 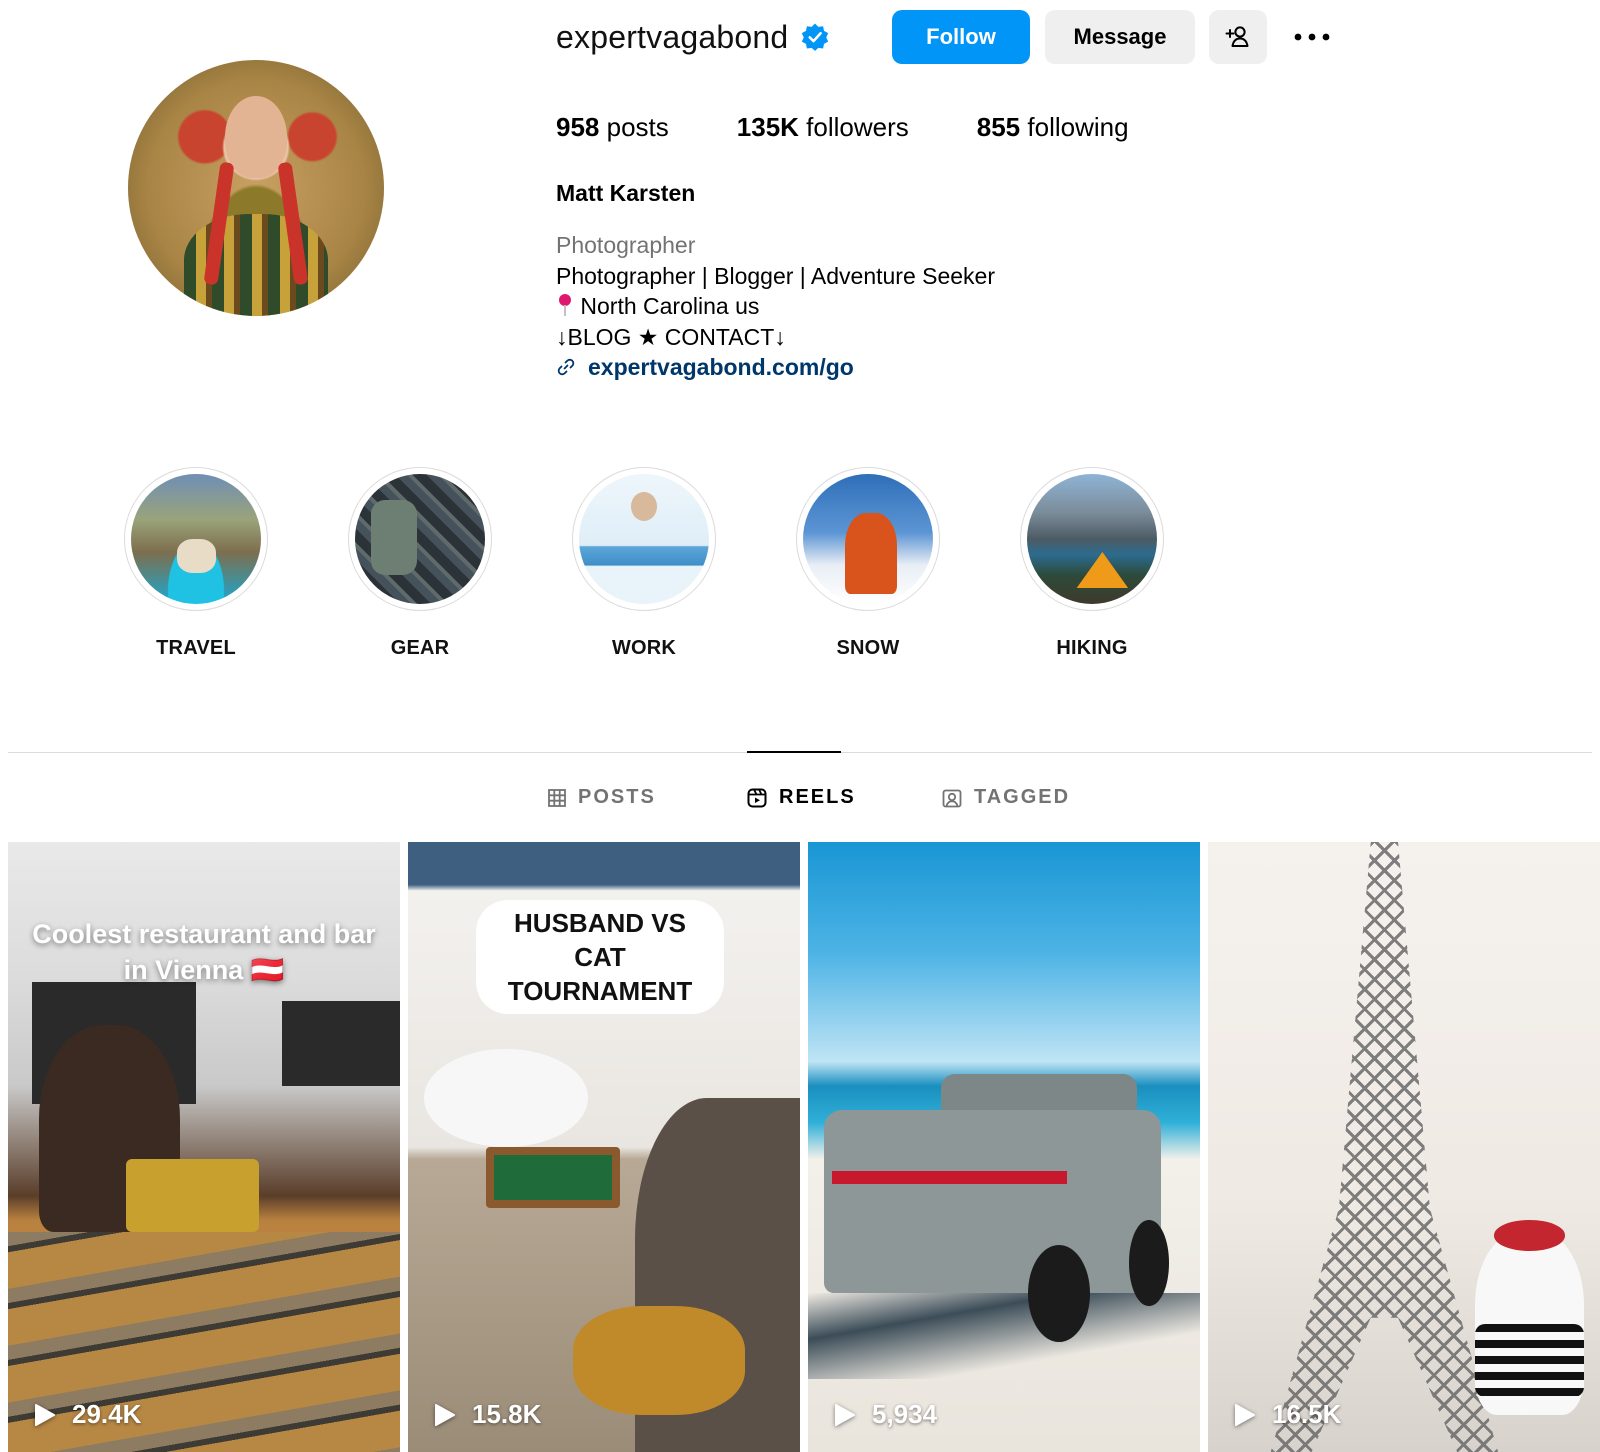 What do you see at coordinates (196, 648) in the screenshot?
I see `highlight-label: TRAVEL` at bounding box center [196, 648].